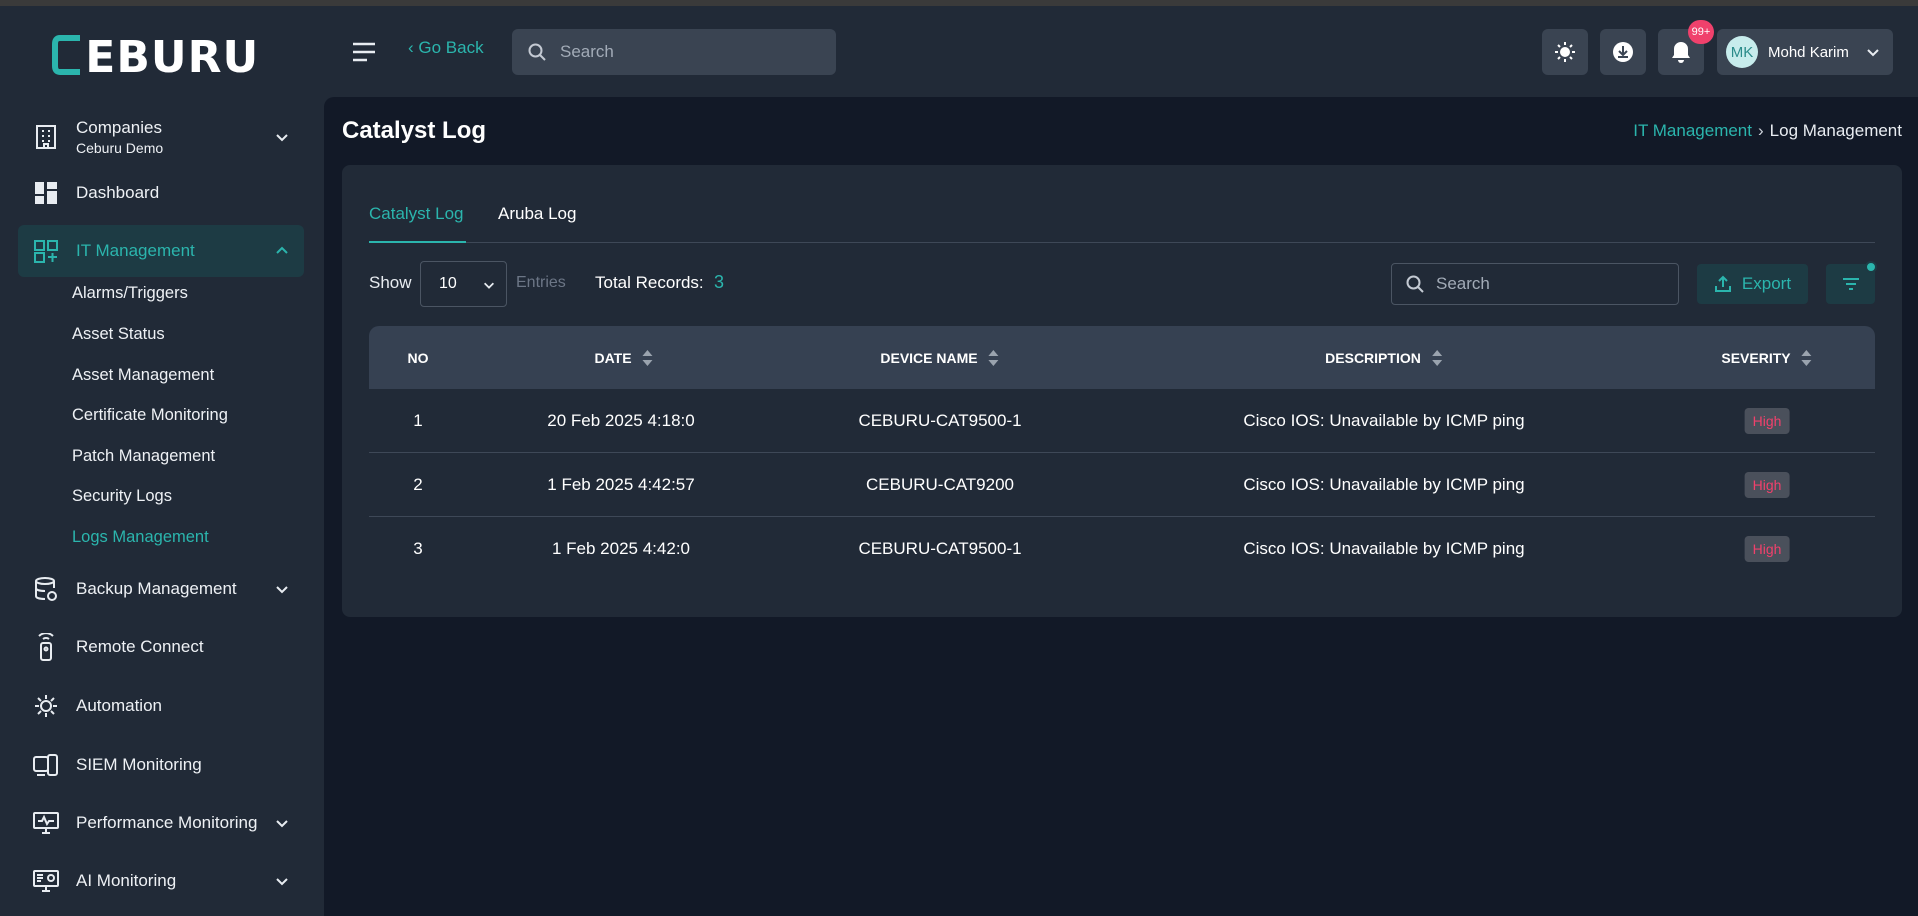 This screenshot has width=1918, height=916. I want to click on column-header-label: DATE, so click(613, 357).